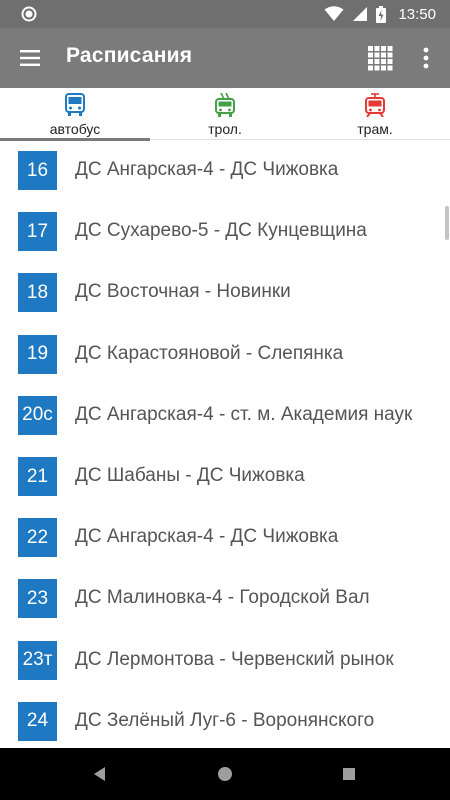 Image resolution: width=450 pixels, height=800 pixels. What do you see at coordinates (209, 353) in the screenshot?
I see `route-name: ДС Карастояновой - Слепянка` at bounding box center [209, 353].